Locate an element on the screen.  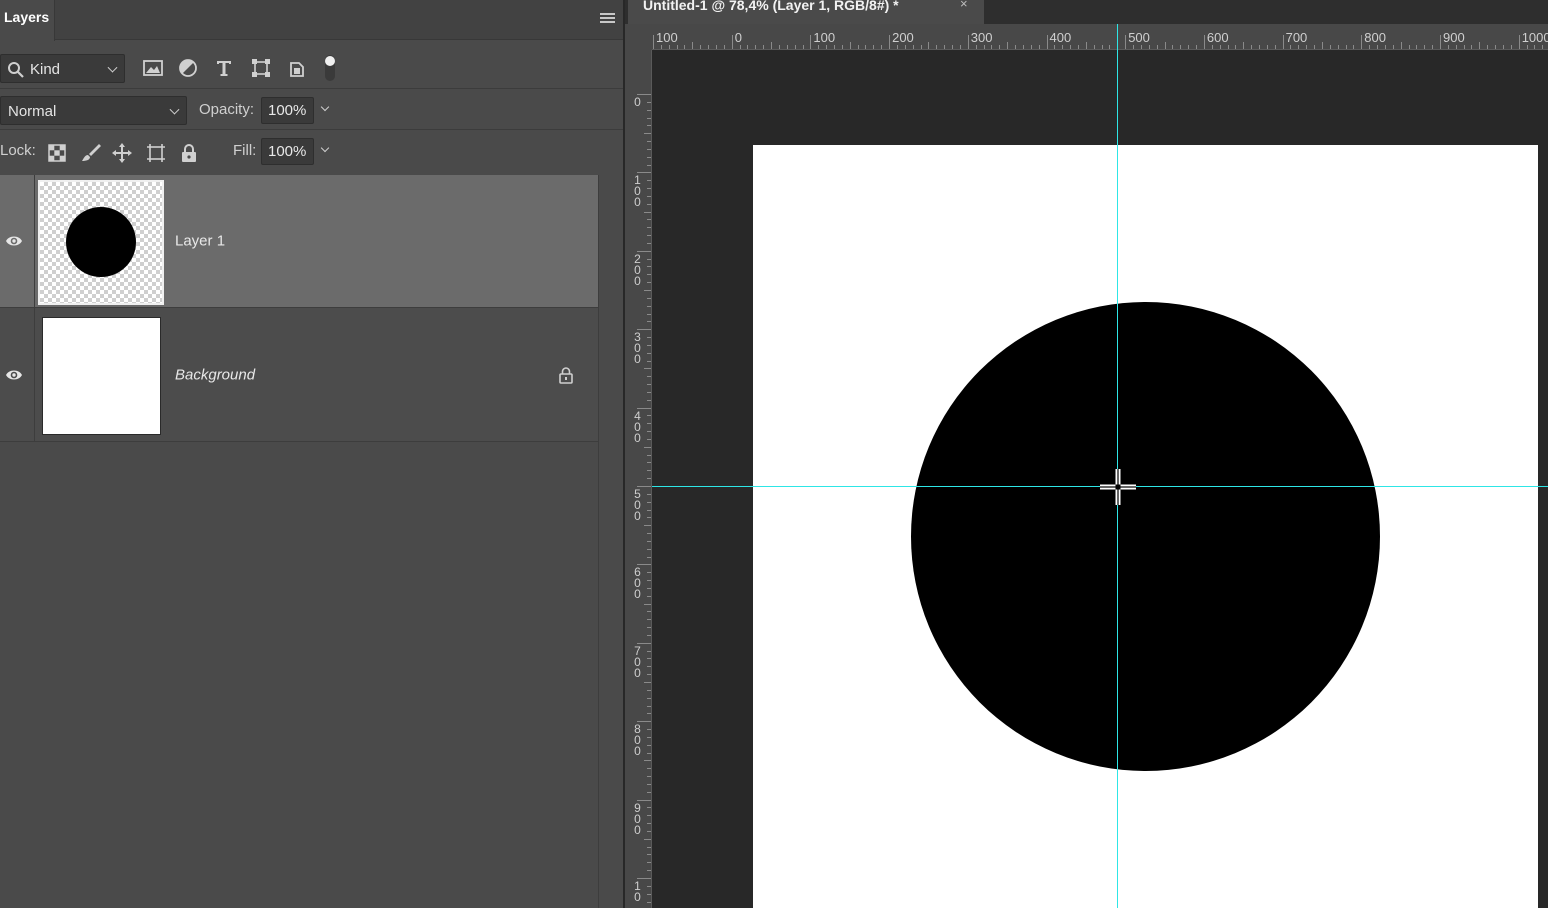
move-cursor-icon is located at coordinates (1118, 487).